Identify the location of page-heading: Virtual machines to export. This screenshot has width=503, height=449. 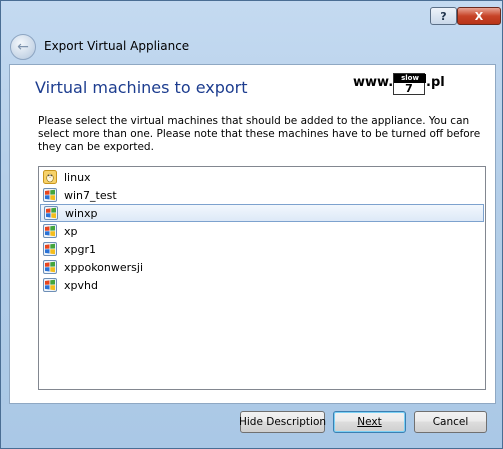
(141, 87).